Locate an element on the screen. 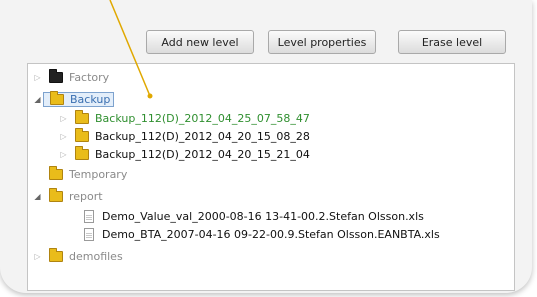 This screenshot has height=297, width=537. callout-pointer is located at coordinates (131, 49).